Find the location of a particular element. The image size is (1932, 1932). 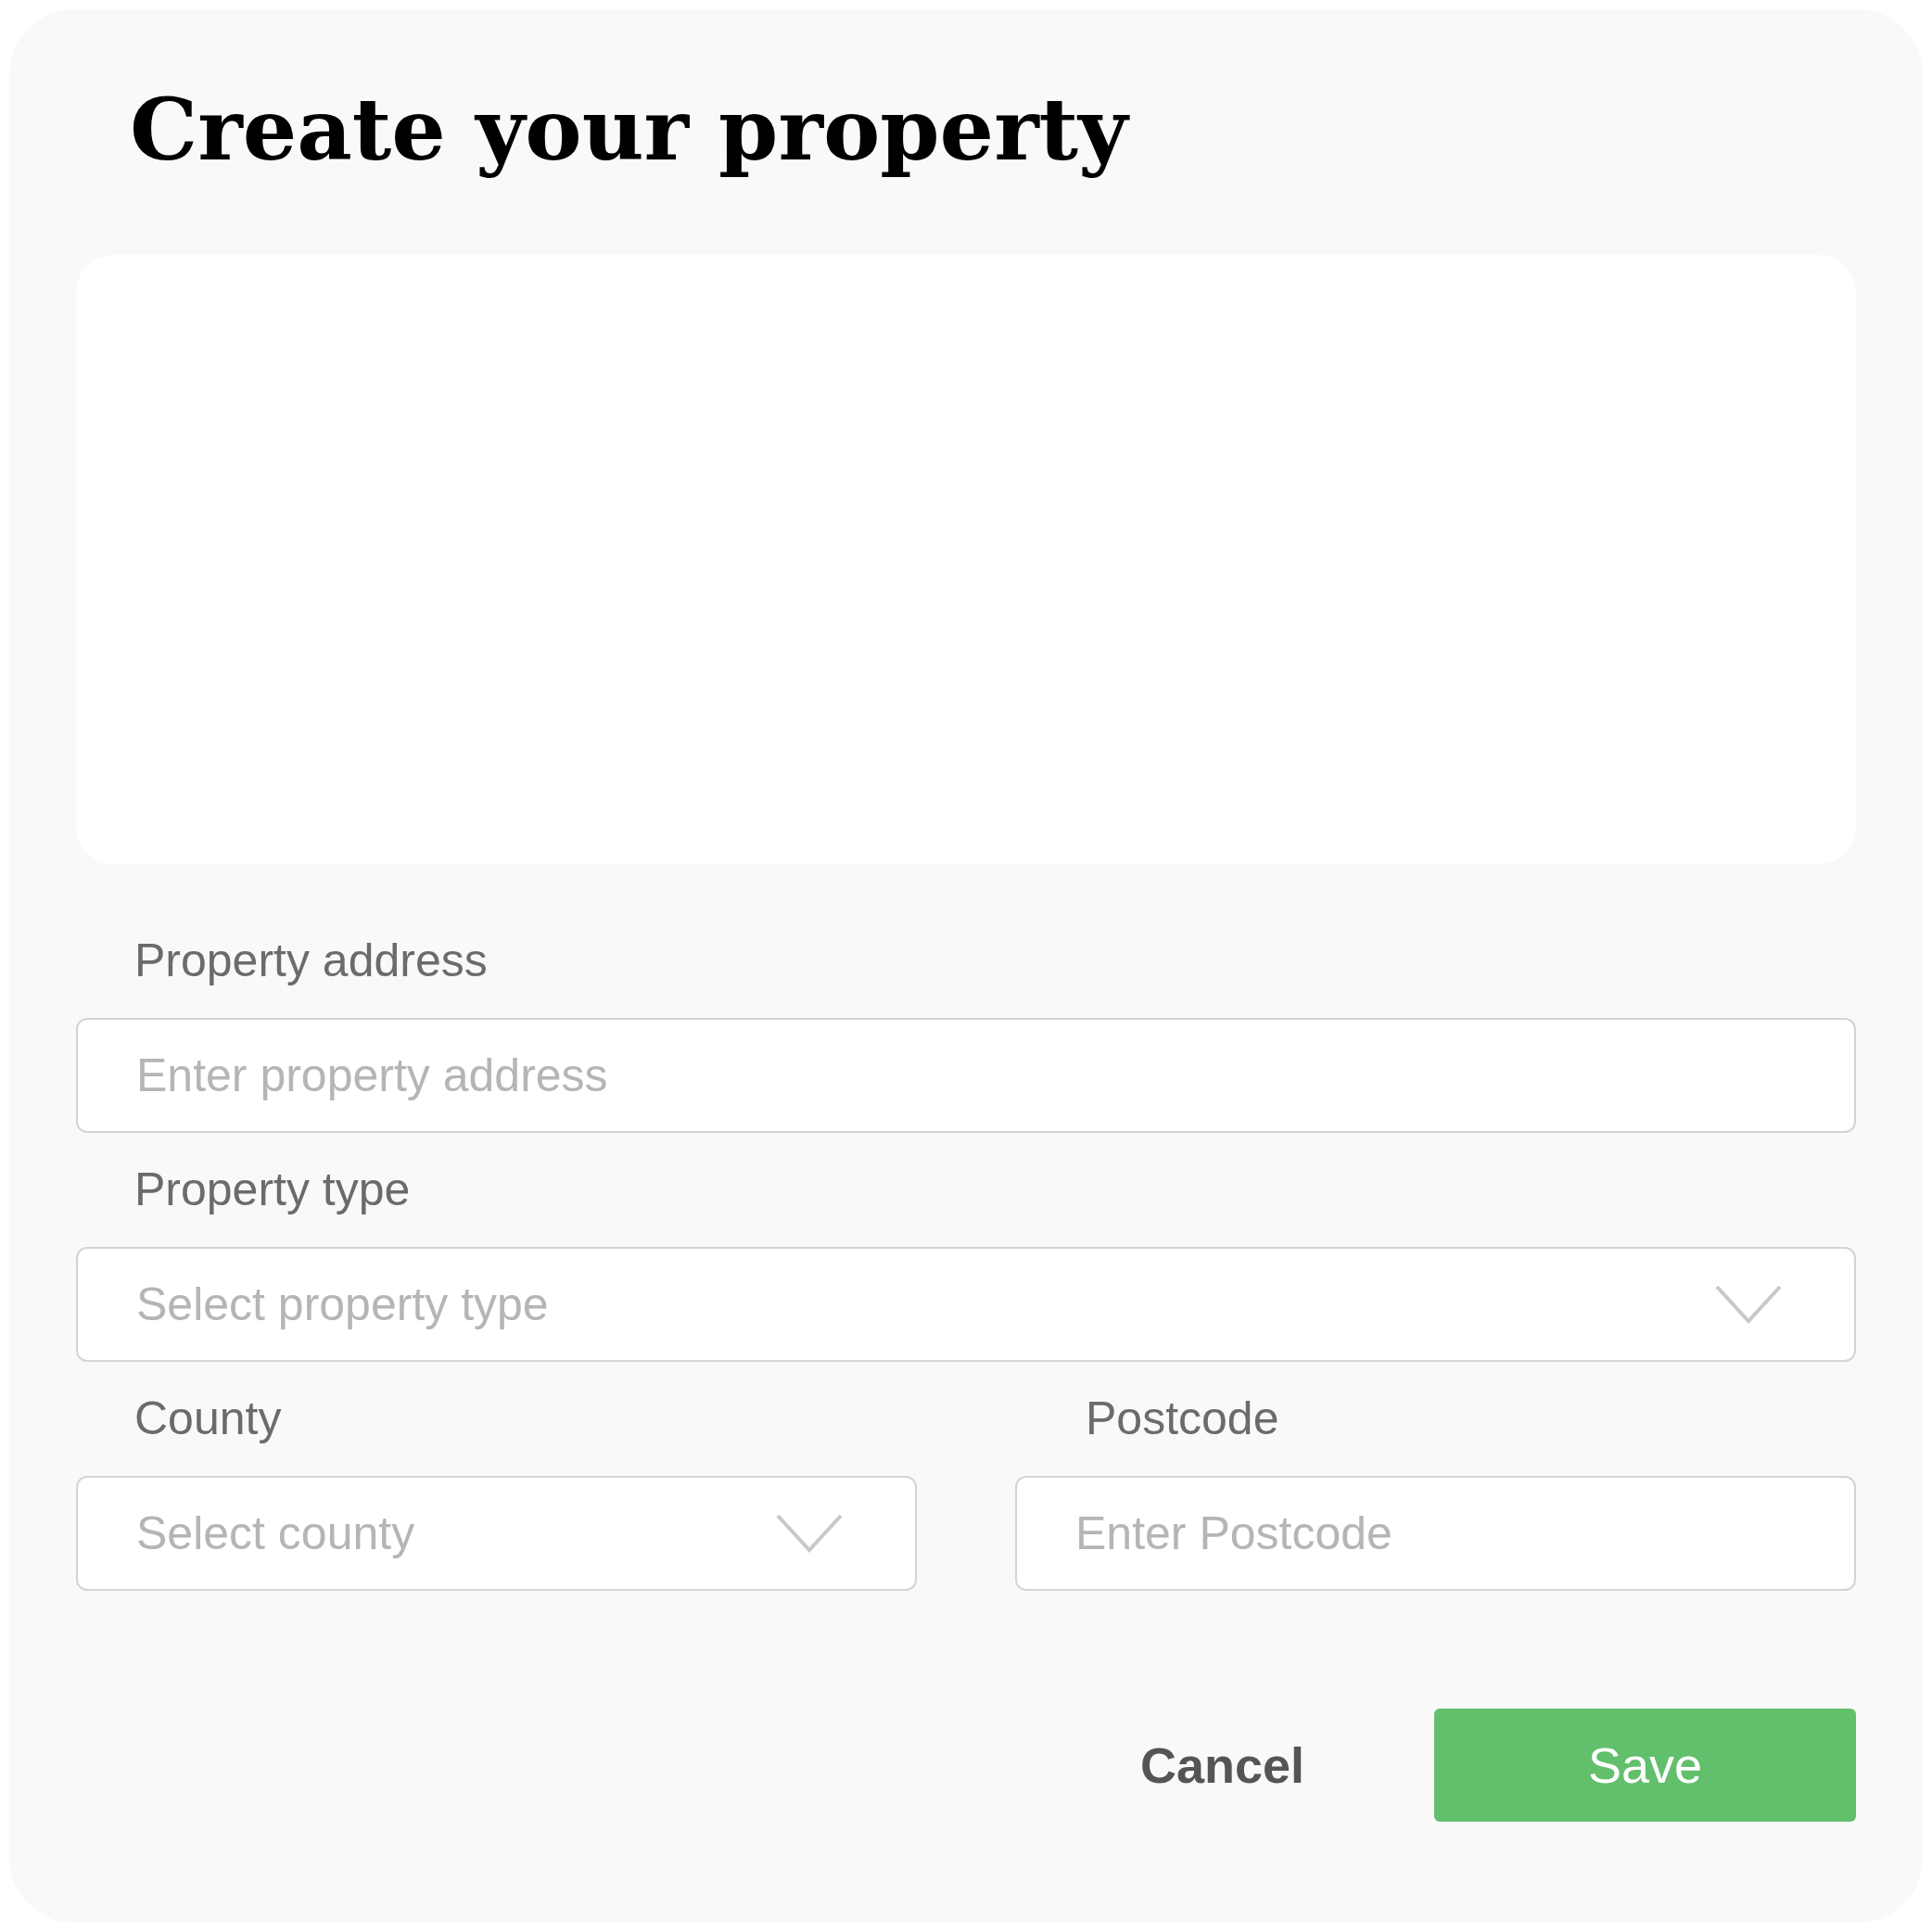

cancel-button: Cancel is located at coordinates (1221, 1765).